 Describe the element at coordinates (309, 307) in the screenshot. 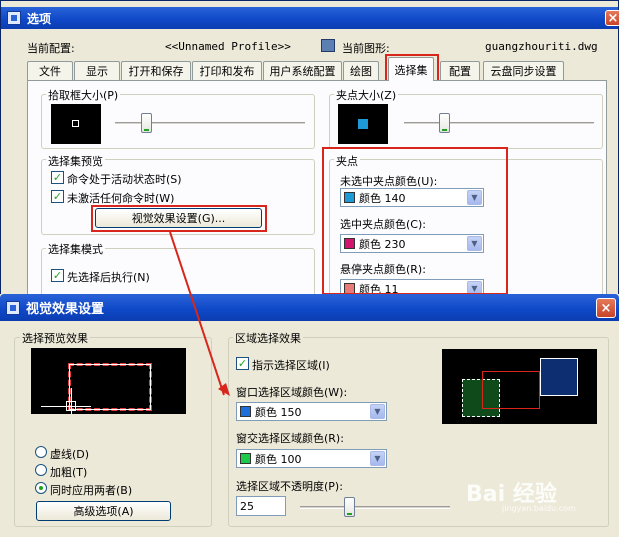

I see `visual-effects-titlebar: 视觉效果设置` at that location.